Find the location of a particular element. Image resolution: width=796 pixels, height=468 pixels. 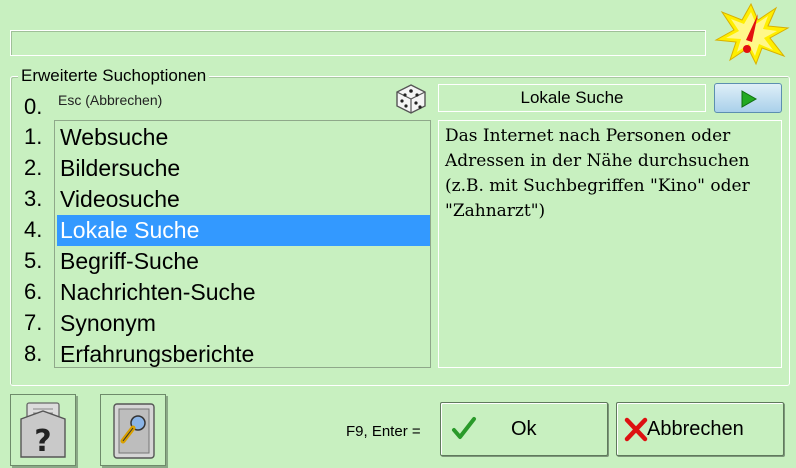

tools-document-icon is located at coordinates (134, 431).